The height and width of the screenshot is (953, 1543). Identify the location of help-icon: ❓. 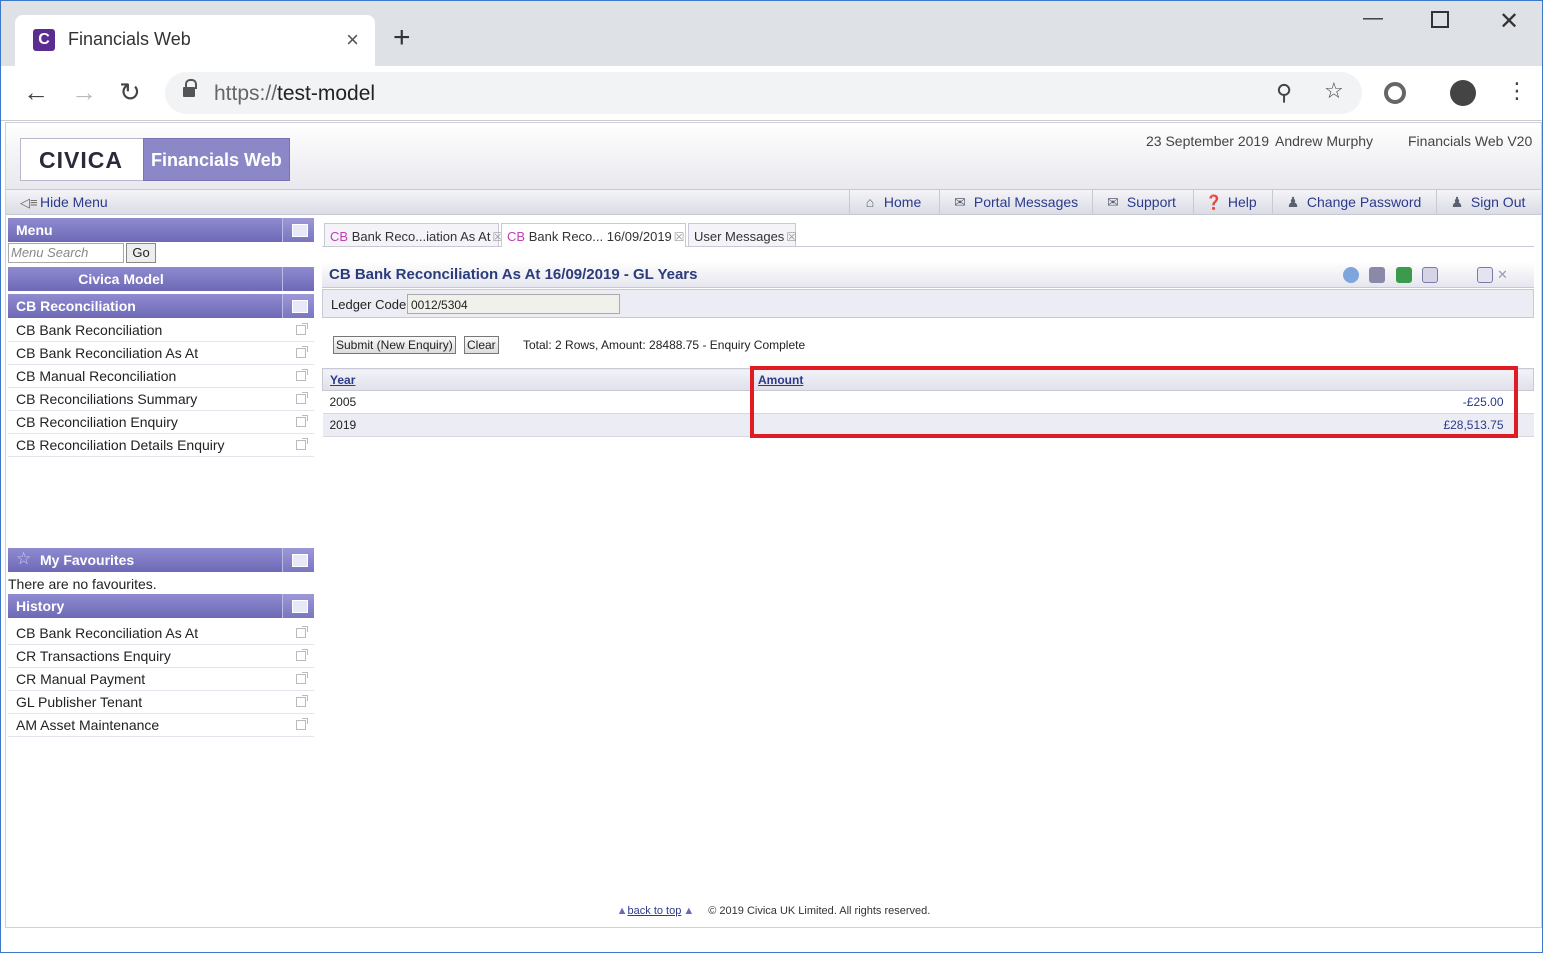
(1214, 202).